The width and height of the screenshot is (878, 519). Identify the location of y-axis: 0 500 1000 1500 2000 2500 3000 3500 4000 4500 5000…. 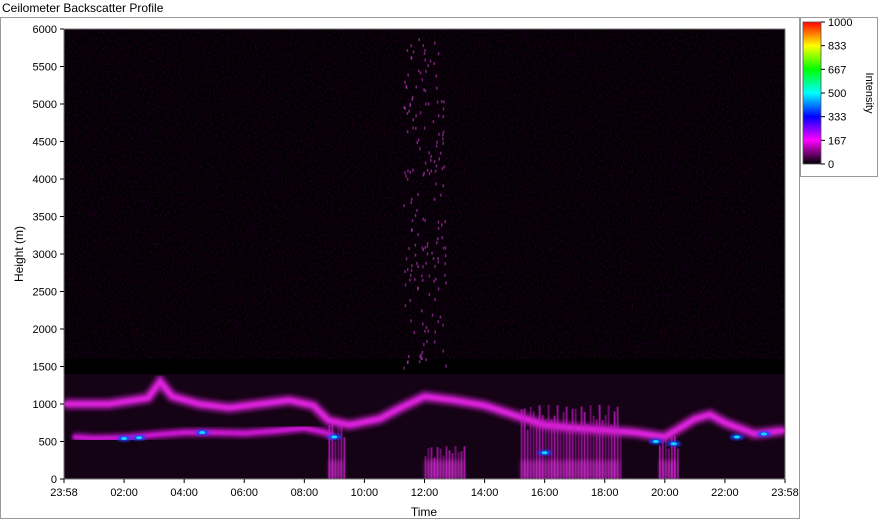
(48, 255).